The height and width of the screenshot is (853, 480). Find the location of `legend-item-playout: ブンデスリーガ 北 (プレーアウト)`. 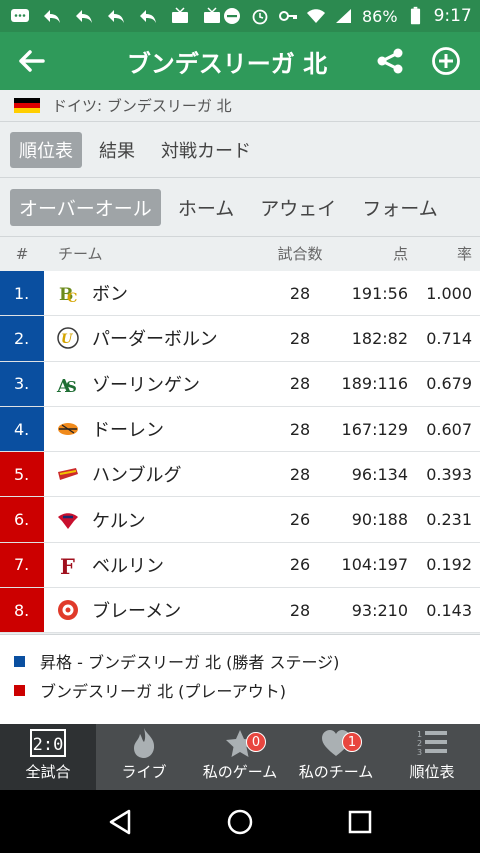

legend-item-playout: ブンデスリーガ 北 (プレーアウト) is located at coordinates (247, 690).